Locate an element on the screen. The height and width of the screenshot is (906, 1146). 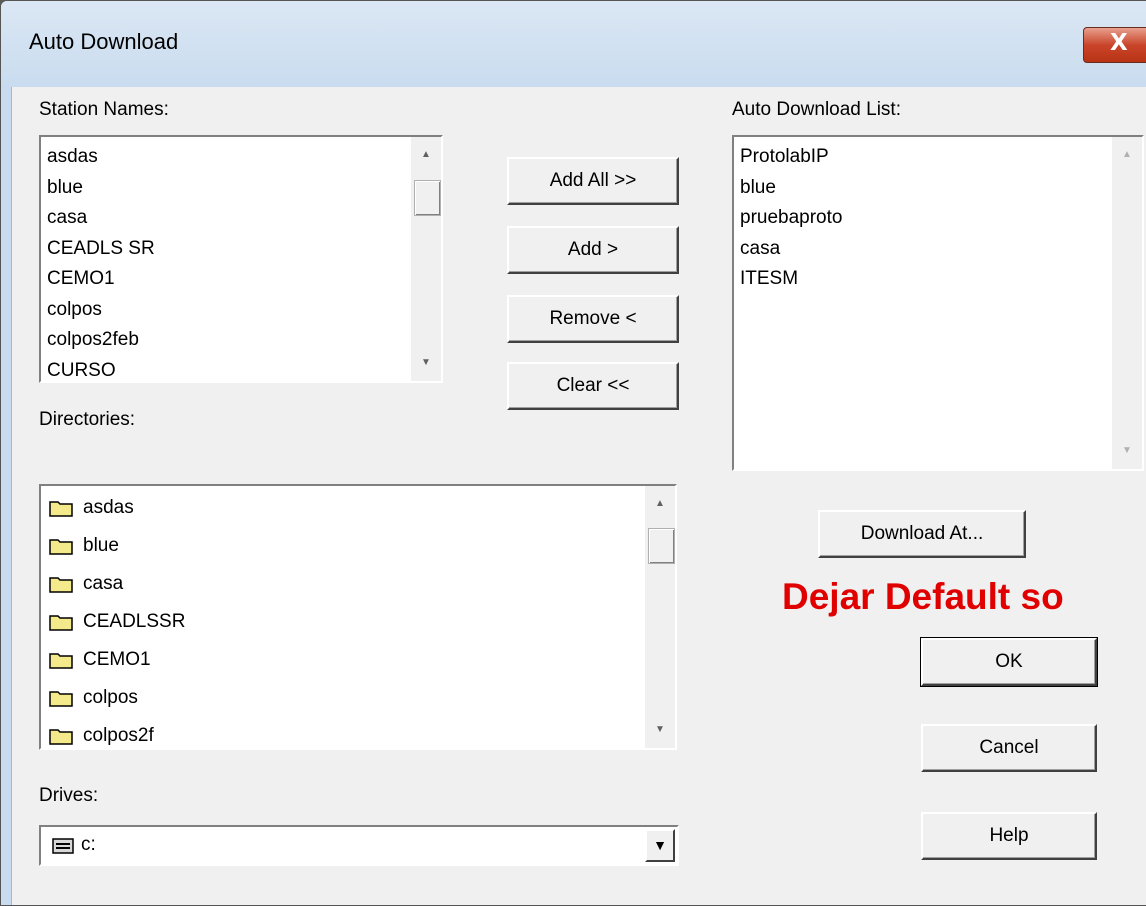
list-item: ProtolabIP is located at coordinates (791, 157).